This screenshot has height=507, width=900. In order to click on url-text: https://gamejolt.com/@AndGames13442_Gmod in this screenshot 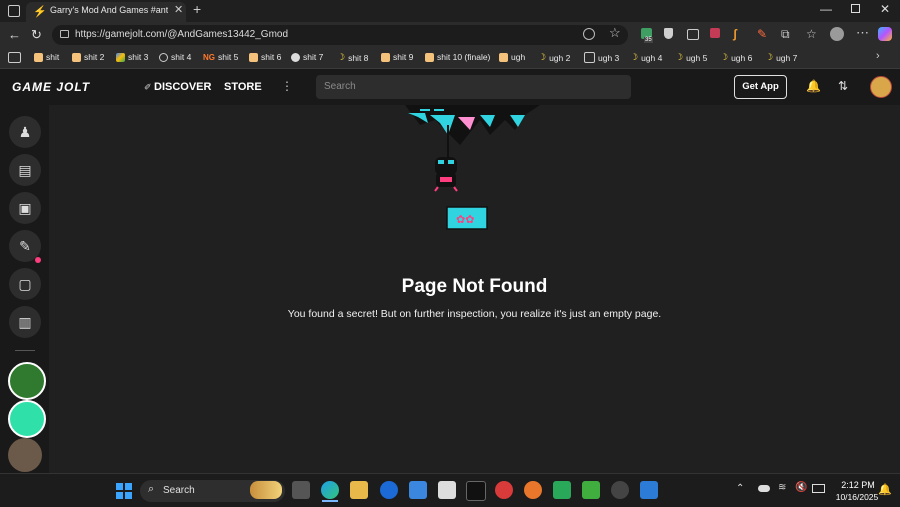, I will do `click(181, 34)`.